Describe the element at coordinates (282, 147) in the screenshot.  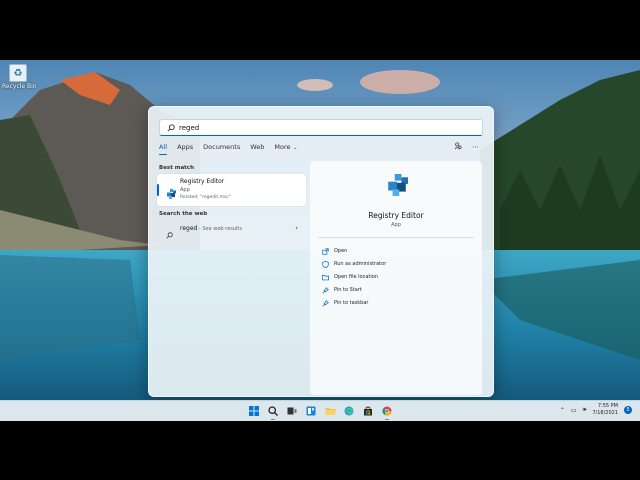
I see `tab-more-label: More` at that location.